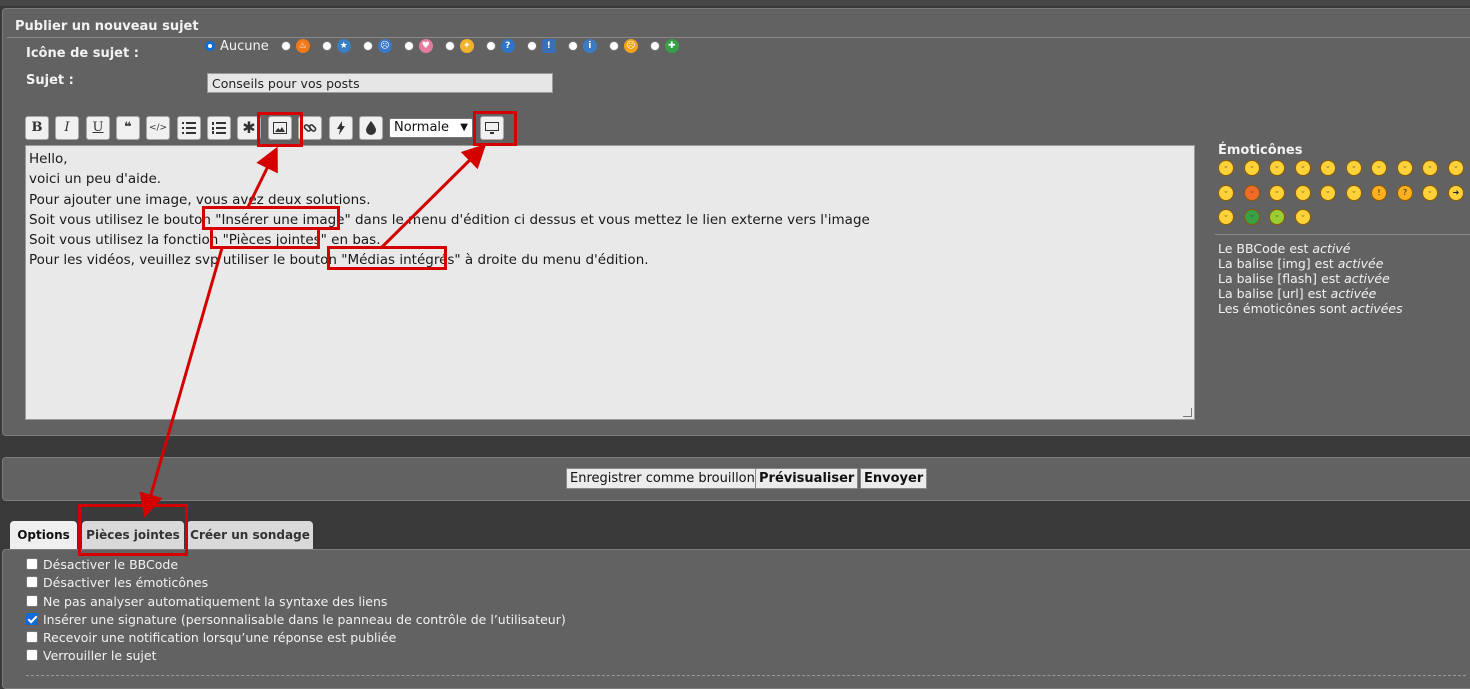  I want to click on arrow-to-attachments-tab, so click(181, 382).